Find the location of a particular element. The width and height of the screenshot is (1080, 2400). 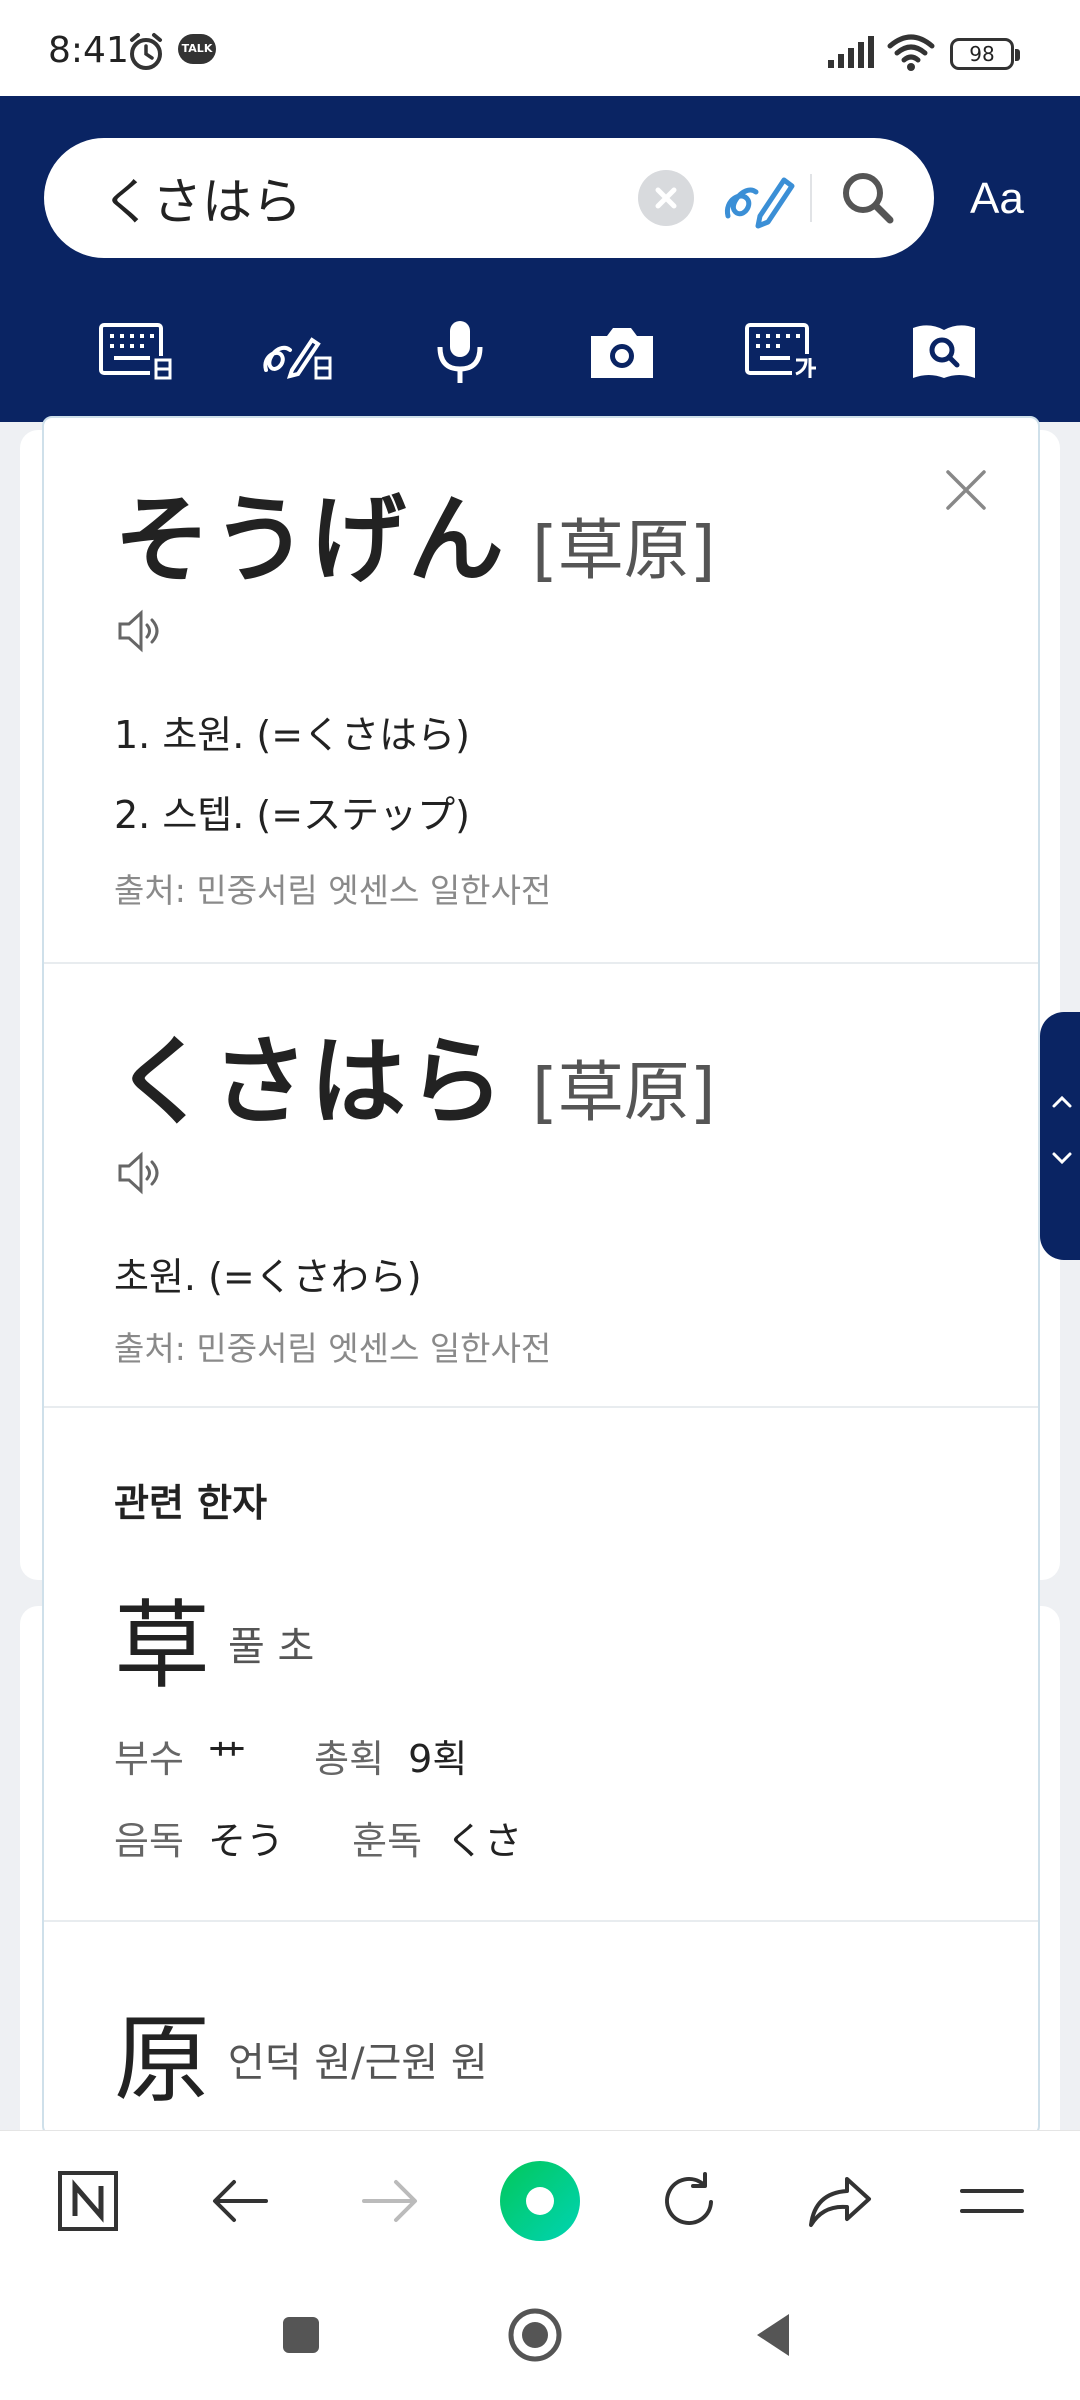

naver-home-button is located at coordinates (88, 2201).